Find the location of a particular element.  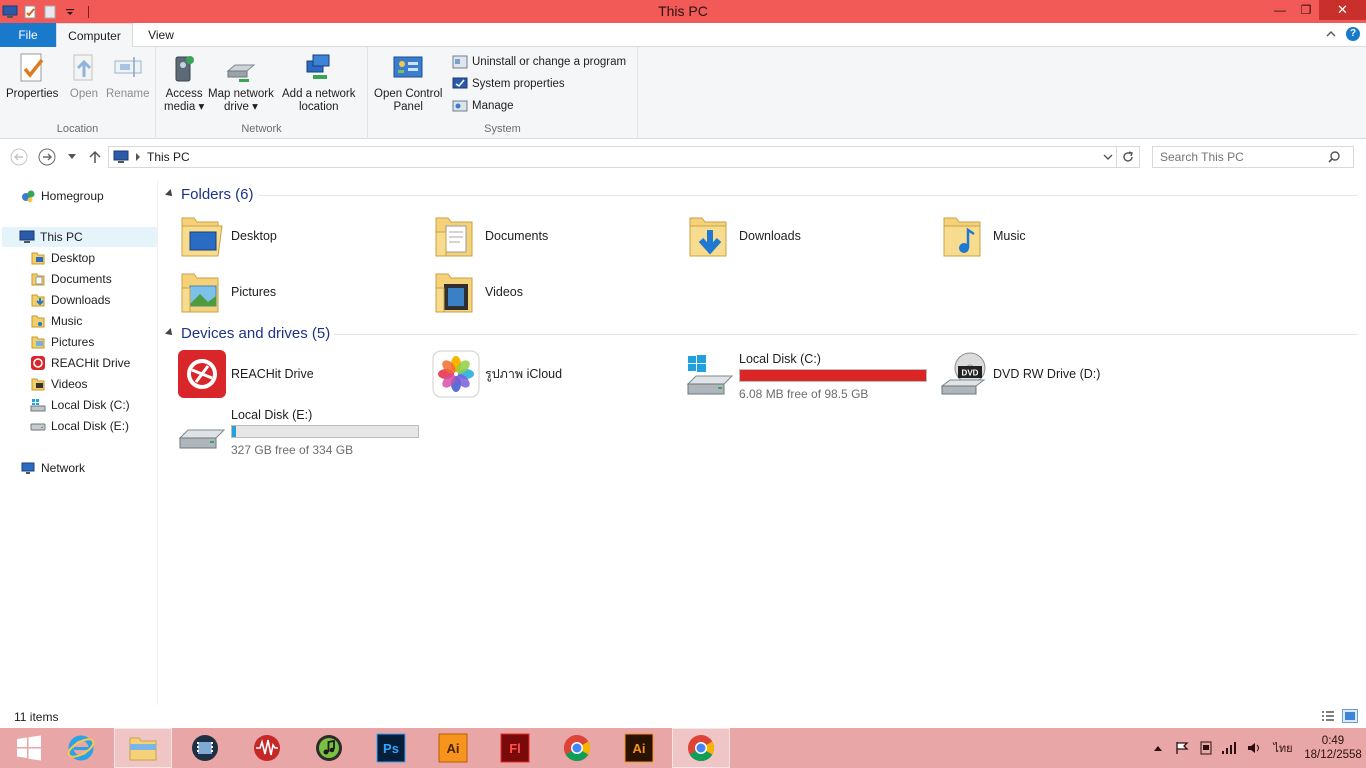

volume-button is located at coordinates (1254, 748).